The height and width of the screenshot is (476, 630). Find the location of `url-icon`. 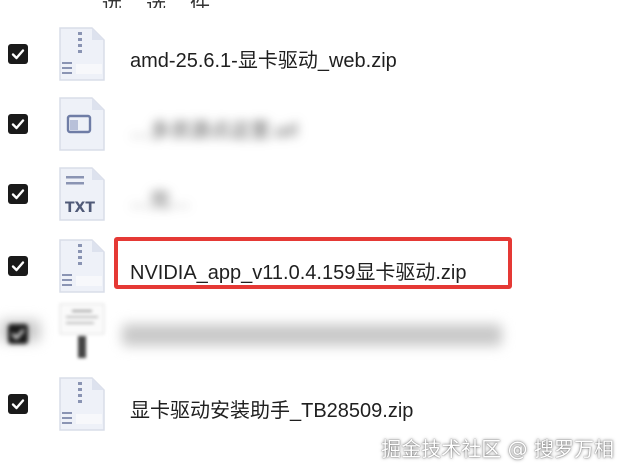

url-icon is located at coordinates (82, 124).